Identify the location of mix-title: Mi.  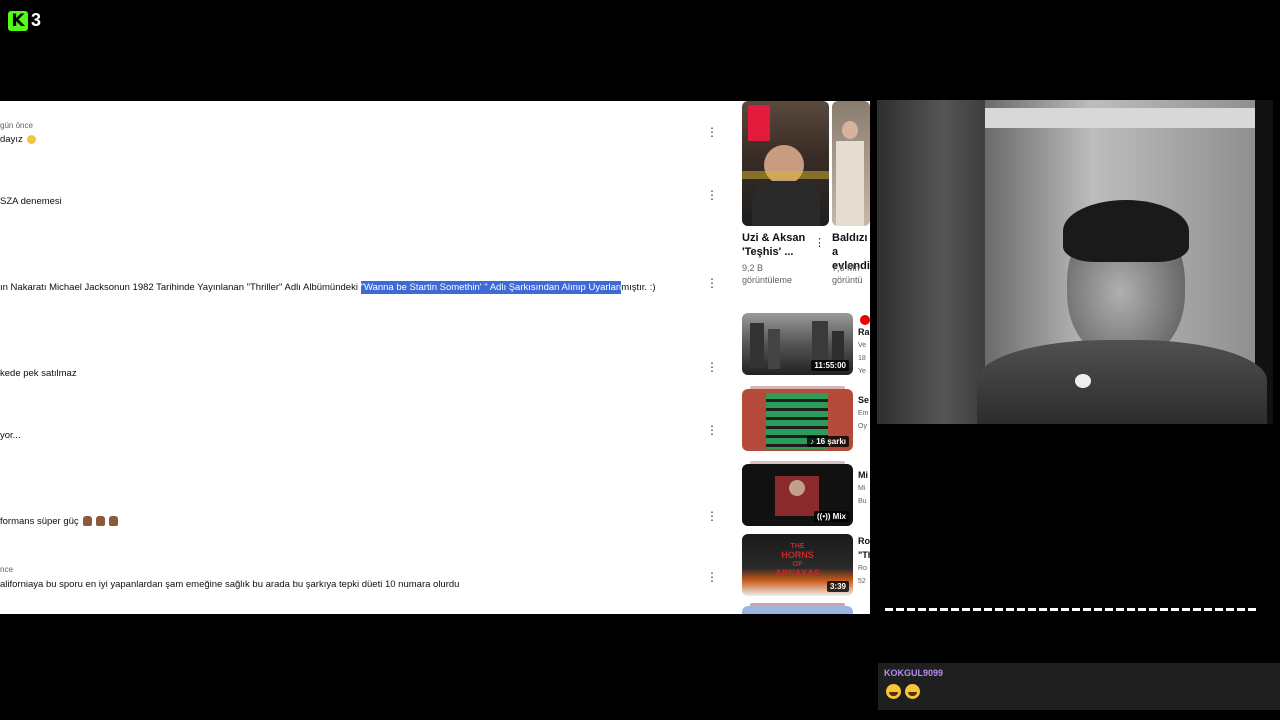
(864, 475).